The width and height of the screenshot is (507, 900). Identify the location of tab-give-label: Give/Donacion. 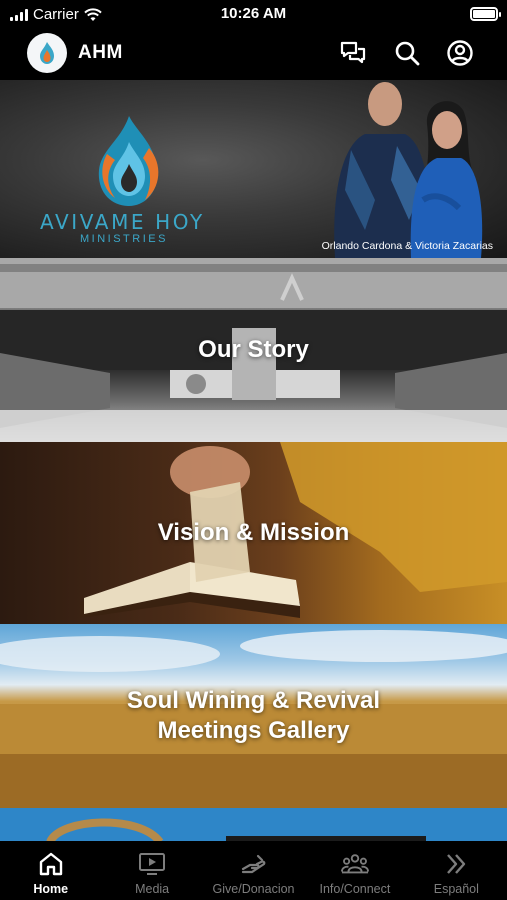
(253, 889).